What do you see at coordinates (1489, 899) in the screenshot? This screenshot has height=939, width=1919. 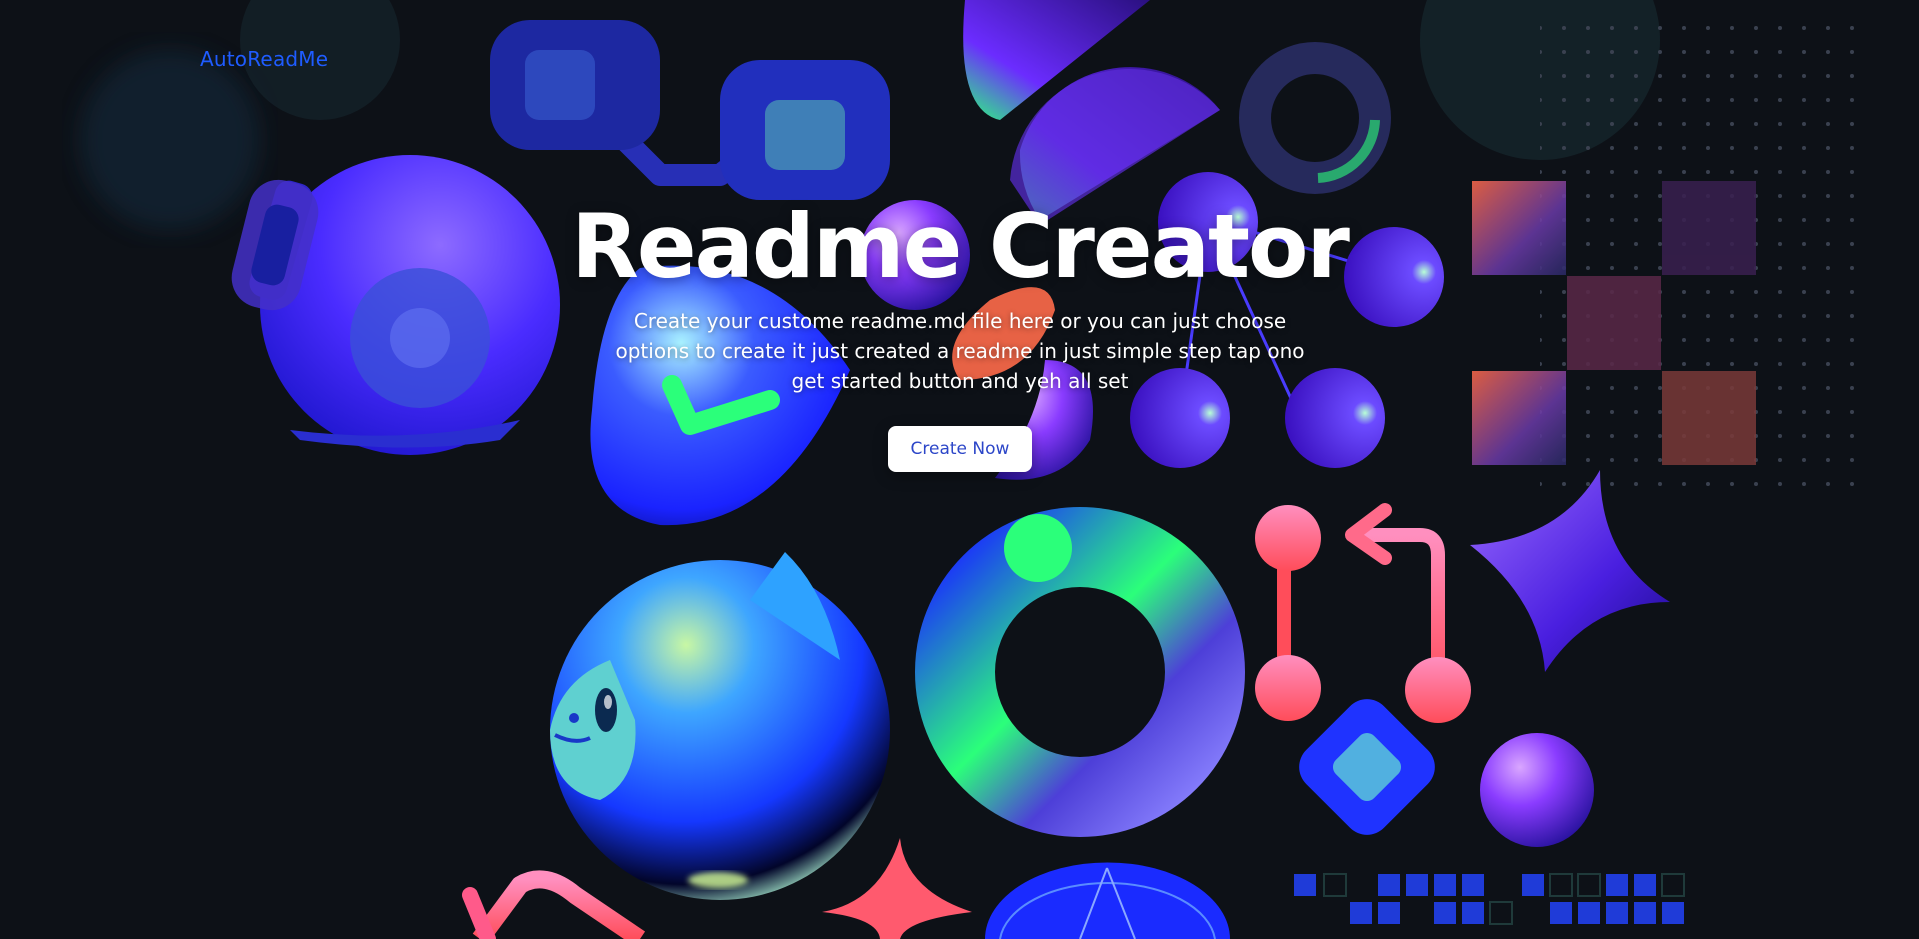 I see `pixel-grid-pattern` at bounding box center [1489, 899].